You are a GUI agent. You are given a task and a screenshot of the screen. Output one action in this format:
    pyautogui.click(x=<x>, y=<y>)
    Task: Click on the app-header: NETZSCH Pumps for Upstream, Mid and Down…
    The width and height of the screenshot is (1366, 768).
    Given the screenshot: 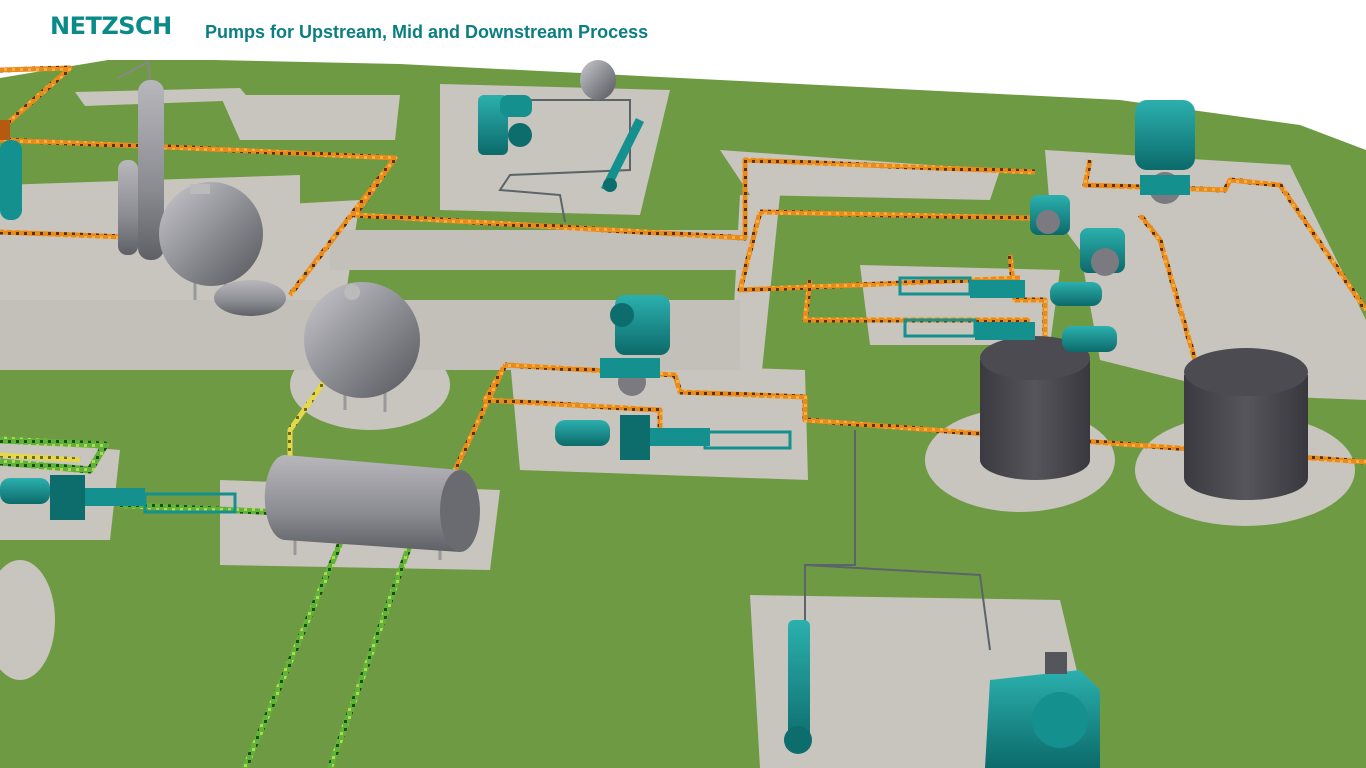 What is the action you would take?
    pyautogui.click(x=683, y=30)
    